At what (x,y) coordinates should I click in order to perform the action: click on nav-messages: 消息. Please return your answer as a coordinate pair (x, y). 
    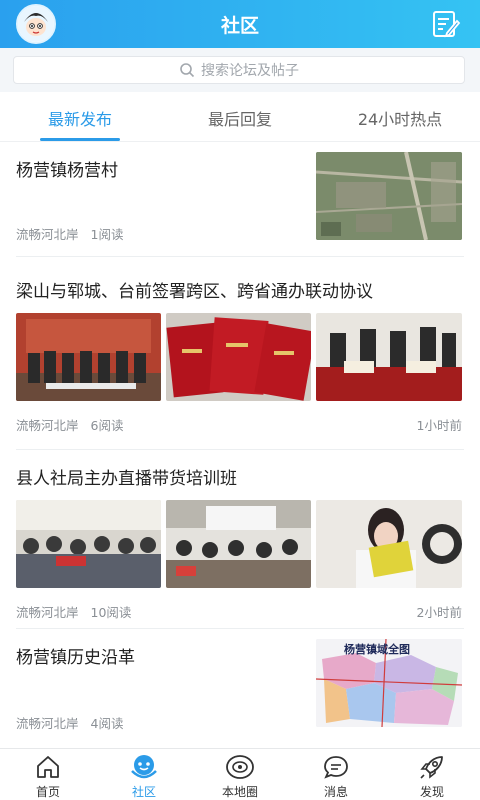
    Looking at the image, I should click on (336, 776).